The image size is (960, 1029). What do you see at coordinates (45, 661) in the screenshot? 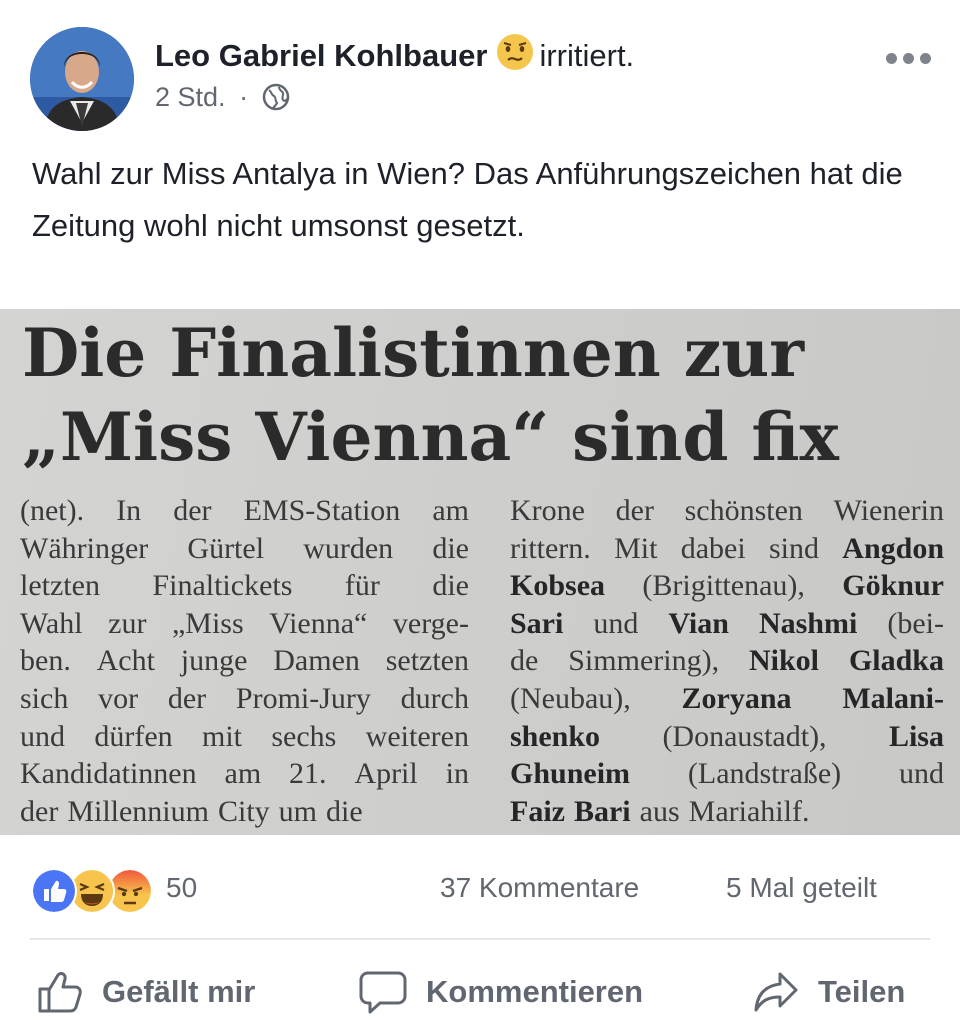
I see `clipping-word: ben.` at bounding box center [45, 661].